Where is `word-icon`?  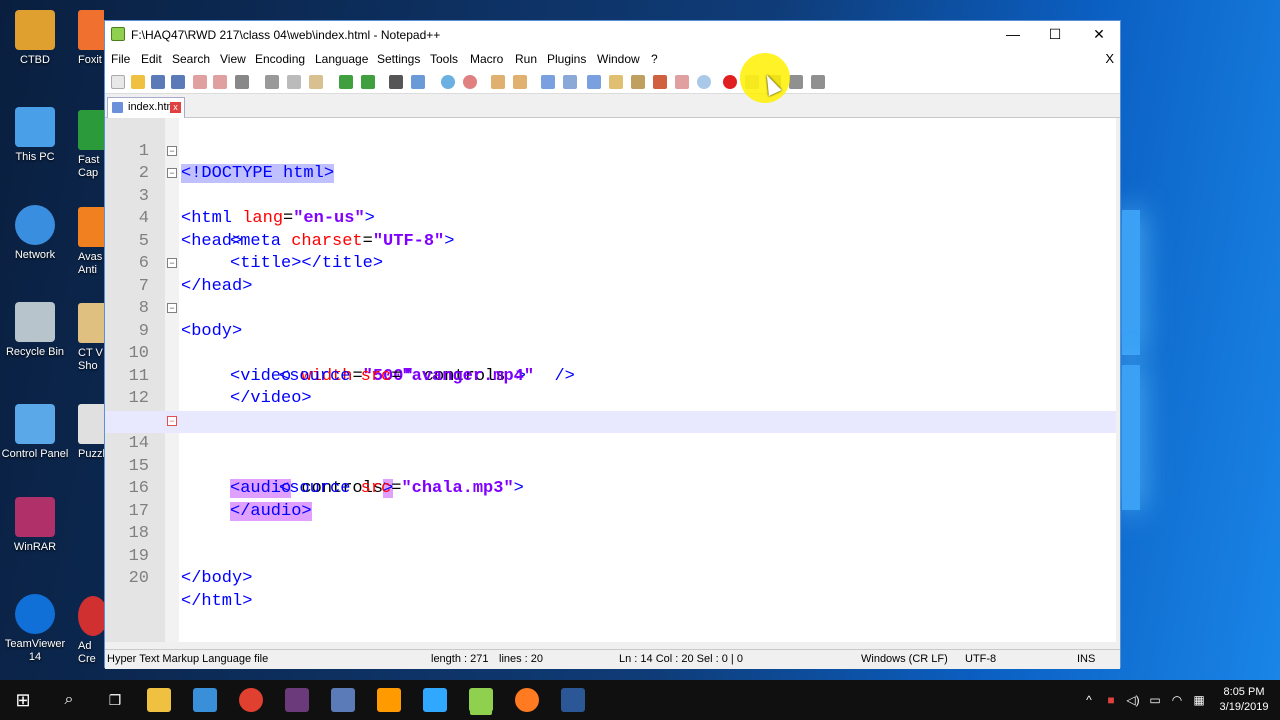
word-icon is located at coordinates (573, 700).